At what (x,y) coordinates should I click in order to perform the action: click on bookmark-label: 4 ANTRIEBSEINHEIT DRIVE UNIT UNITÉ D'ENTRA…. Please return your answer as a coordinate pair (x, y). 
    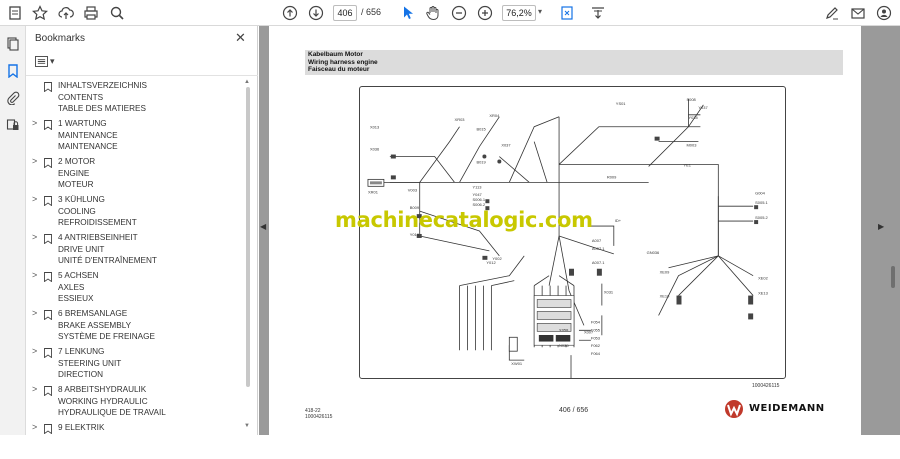
    Looking at the image, I should click on (107, 249).